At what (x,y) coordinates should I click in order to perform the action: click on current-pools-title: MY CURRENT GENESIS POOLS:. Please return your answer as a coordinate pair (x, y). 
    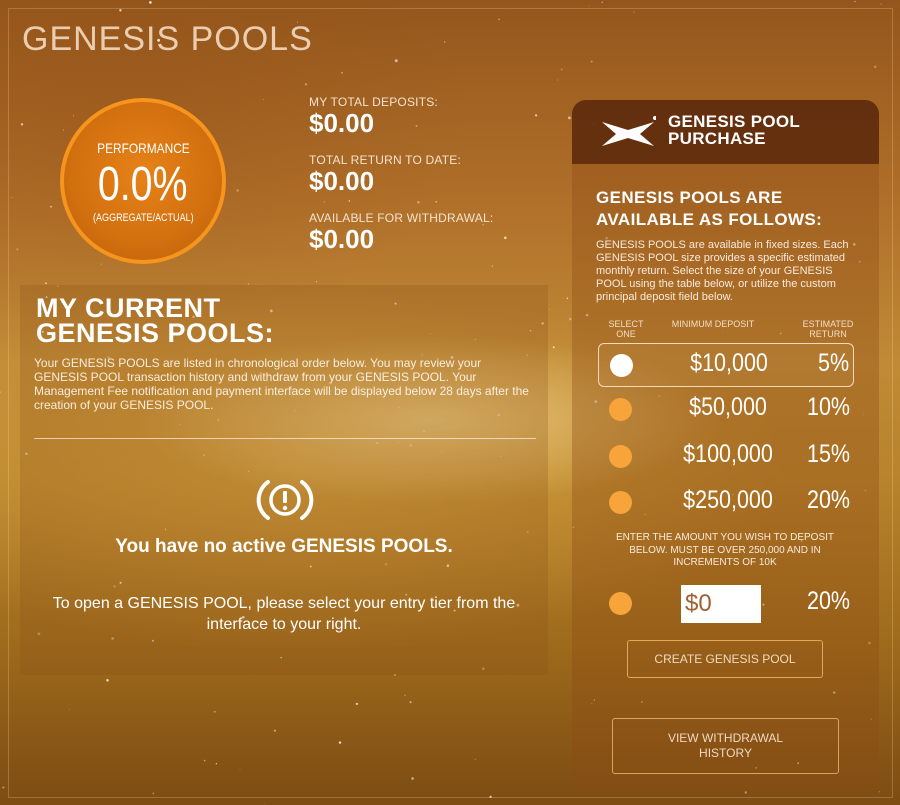
    Looking at the image, I should click on (155, 321).